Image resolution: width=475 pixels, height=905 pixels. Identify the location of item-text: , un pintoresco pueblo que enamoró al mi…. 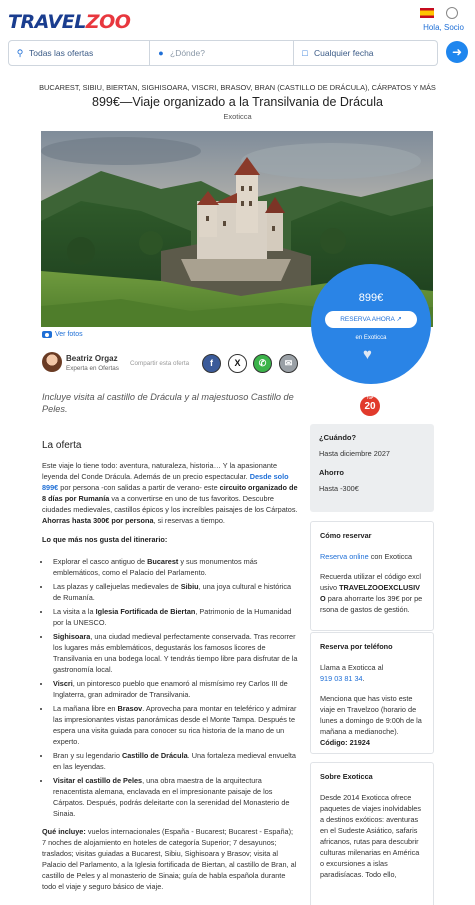
(170, 689).